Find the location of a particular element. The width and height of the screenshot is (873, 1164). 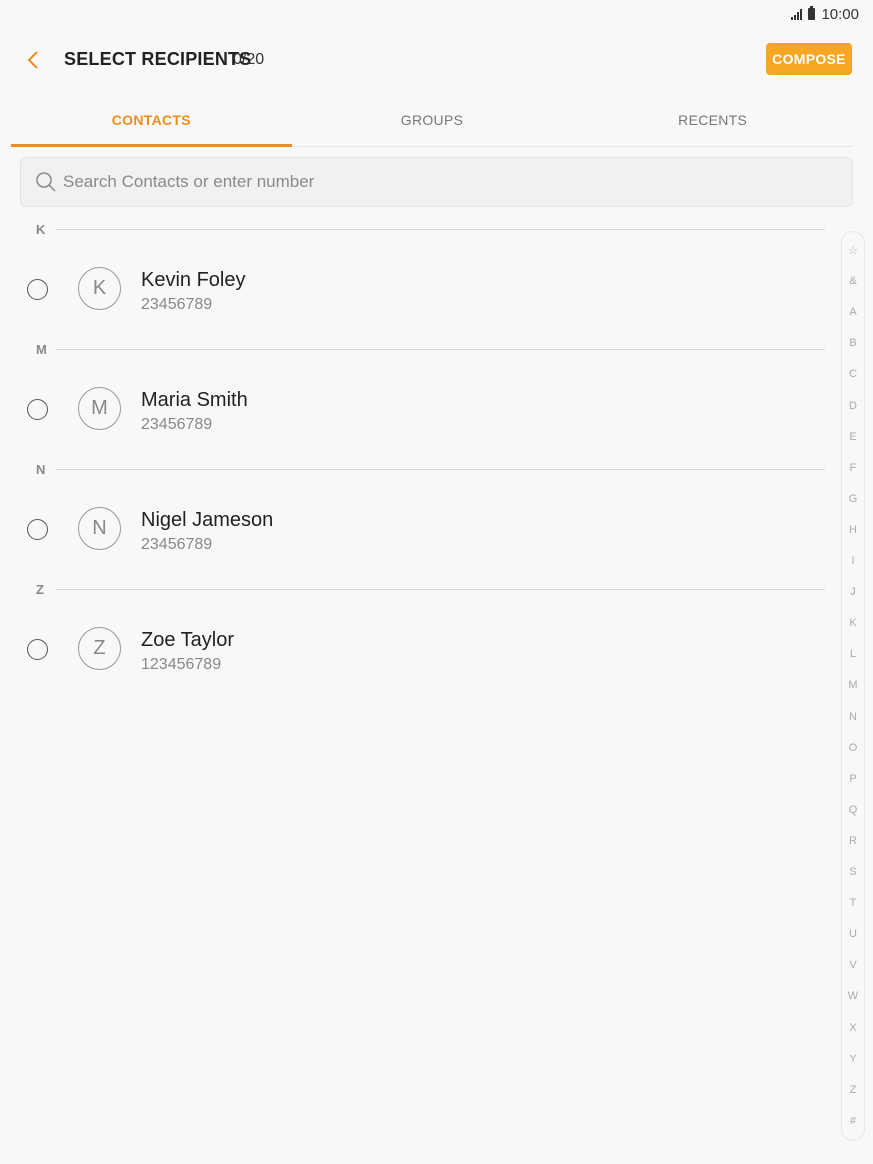

index-letter: L is located at coordinates (853, 654).